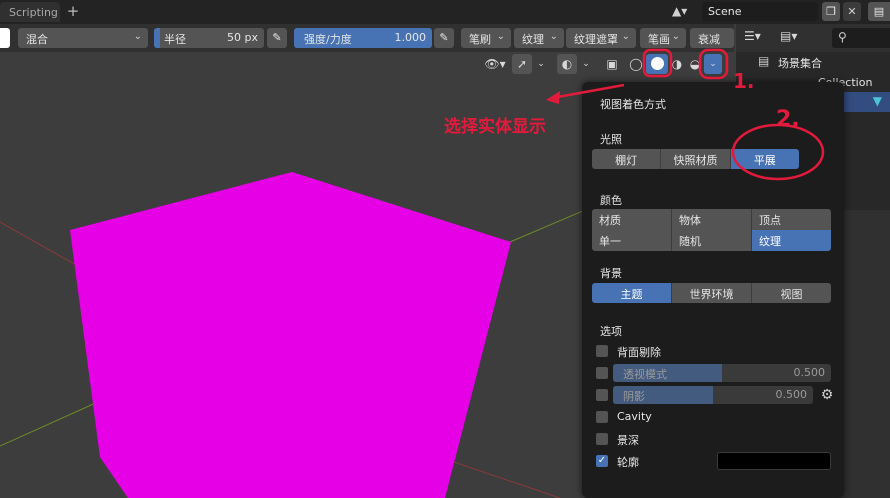 Image resolution: width=890 pixels, height=498 pixels. Describe the element at coordinates (639, 352) in the screenshot. I see `backface-culling-label: 背面剔除` at that location.